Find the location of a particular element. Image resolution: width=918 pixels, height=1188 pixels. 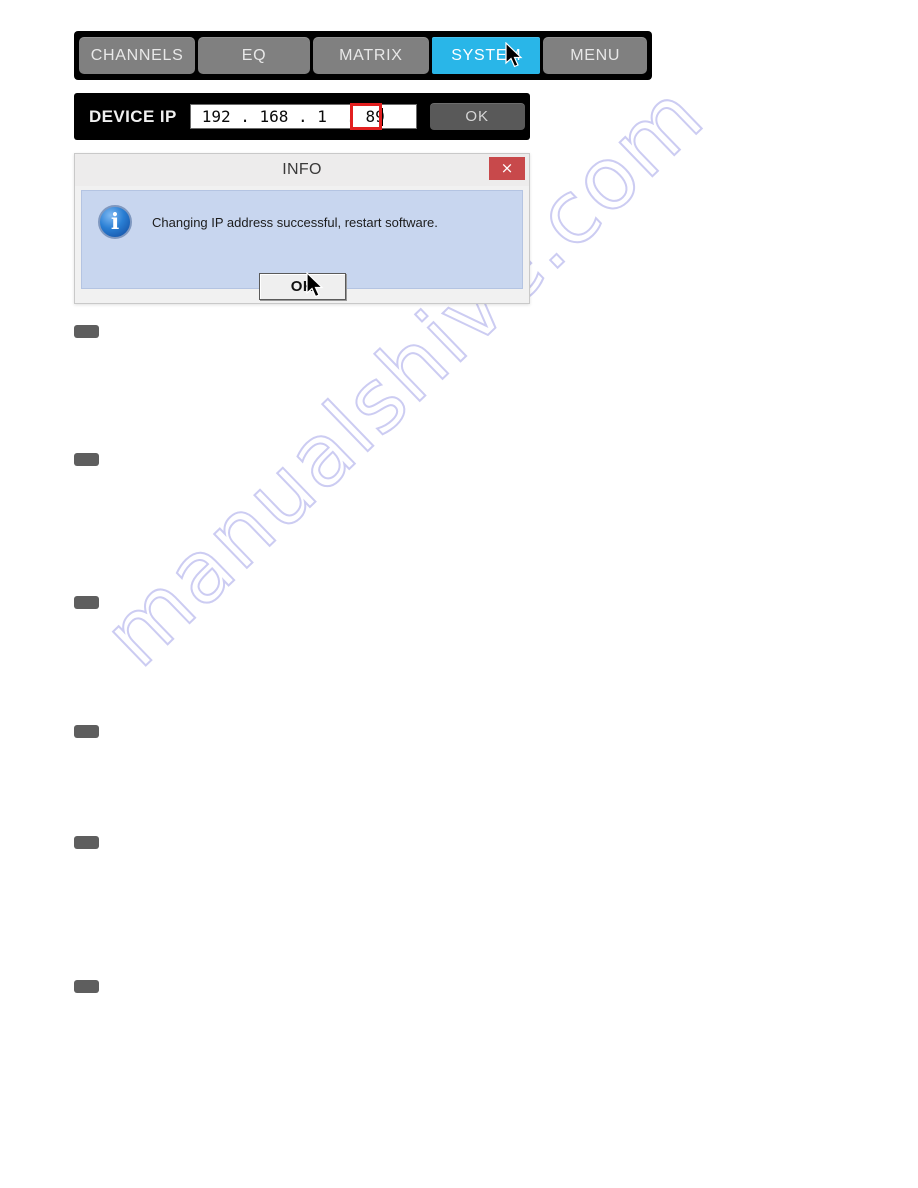

navigation-tab-bar: CHANNELS EQ MATRIX SYSTEM MENU is located at coordinates (363, 55).